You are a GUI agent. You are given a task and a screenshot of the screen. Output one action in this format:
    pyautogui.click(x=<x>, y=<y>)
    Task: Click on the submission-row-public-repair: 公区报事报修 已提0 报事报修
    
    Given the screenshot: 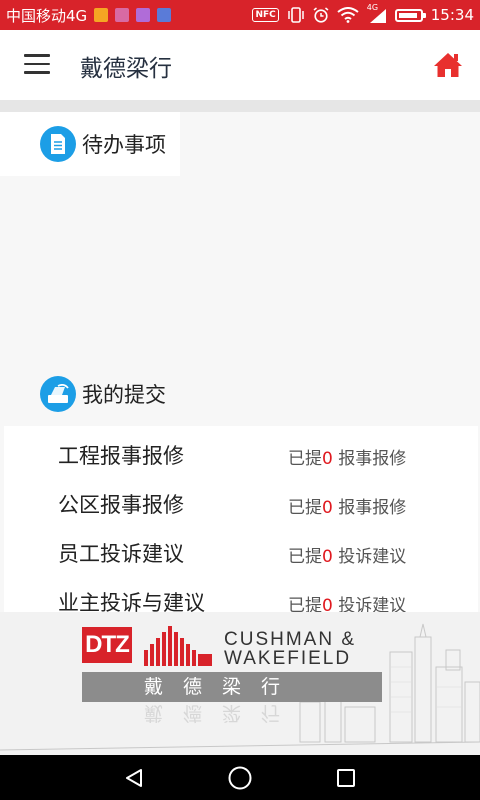 What is the action you would take?
    pyautogui.click(x=241, y=503)
    